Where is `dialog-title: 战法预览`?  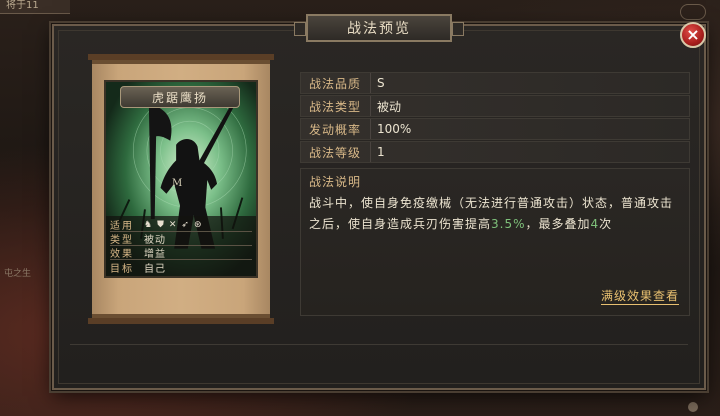 dialog-title: 战法预览 is located at coordinates (379, 28).